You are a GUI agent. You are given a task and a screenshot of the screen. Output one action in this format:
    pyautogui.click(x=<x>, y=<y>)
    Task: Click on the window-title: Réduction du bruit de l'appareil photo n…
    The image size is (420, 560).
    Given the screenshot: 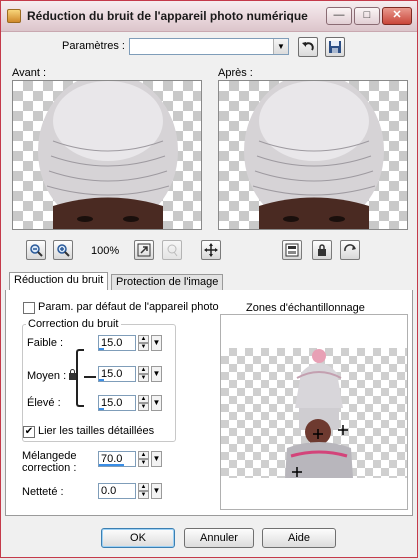 What is the action you would take?
    pyautogui.click(x=167, y=16)
    